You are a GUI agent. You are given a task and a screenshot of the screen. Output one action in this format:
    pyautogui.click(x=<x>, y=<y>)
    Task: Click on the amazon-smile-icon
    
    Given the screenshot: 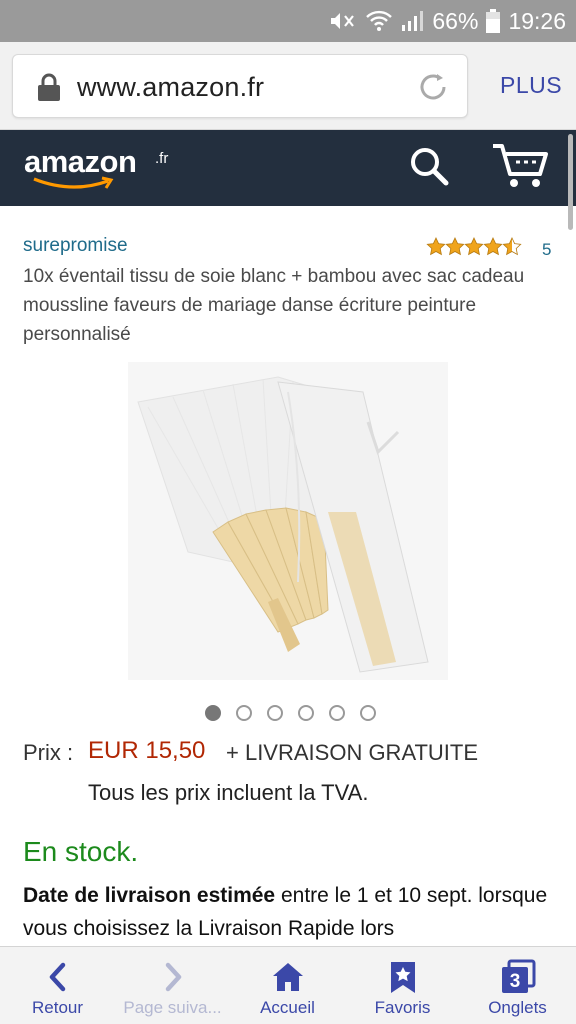 What is the action you would take?
    pyautogui.click(x=73, y=182)
    